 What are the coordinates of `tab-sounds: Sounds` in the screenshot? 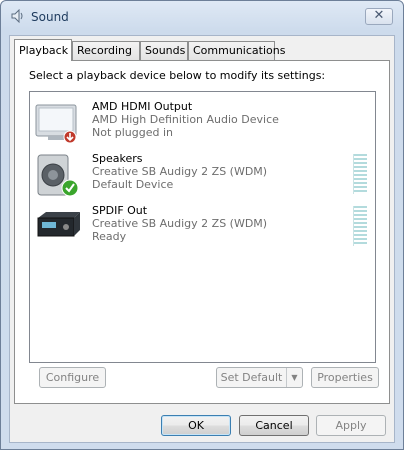 It's located at (164, 50).